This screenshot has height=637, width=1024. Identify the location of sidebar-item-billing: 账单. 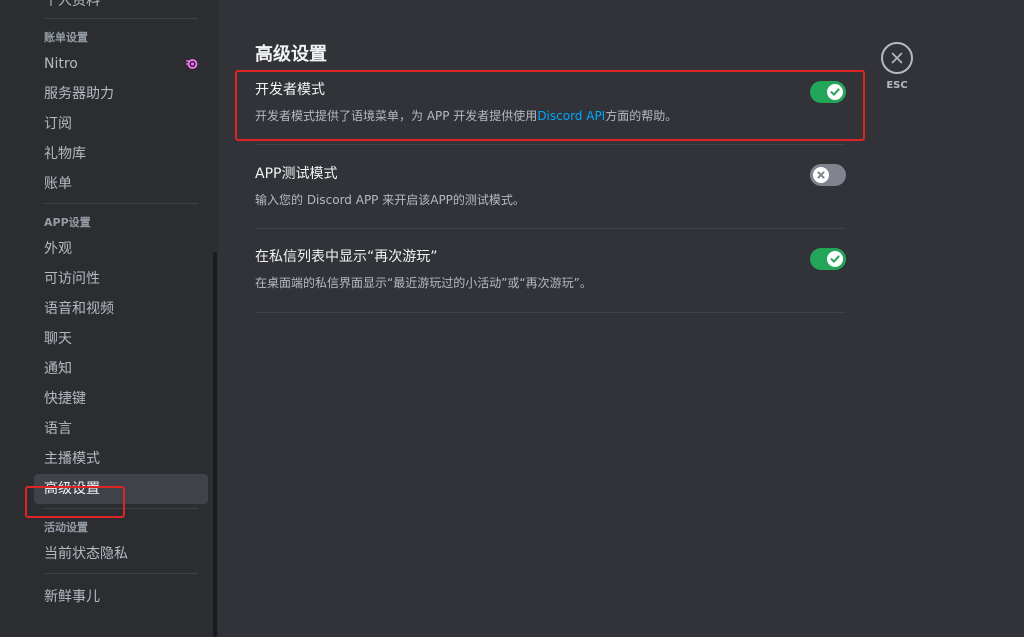
(121, 184).